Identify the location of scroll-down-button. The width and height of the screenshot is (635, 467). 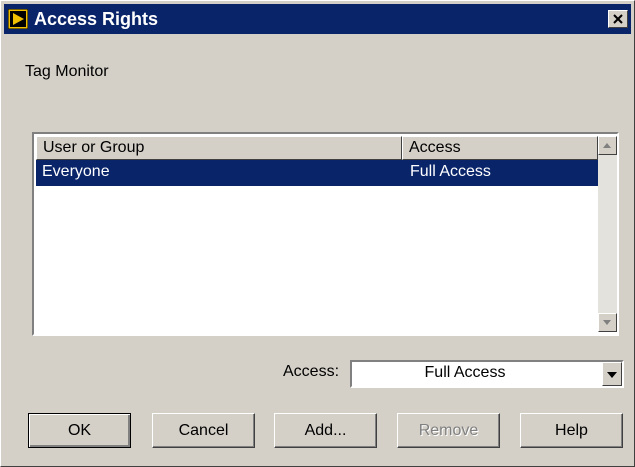
(607, 322).